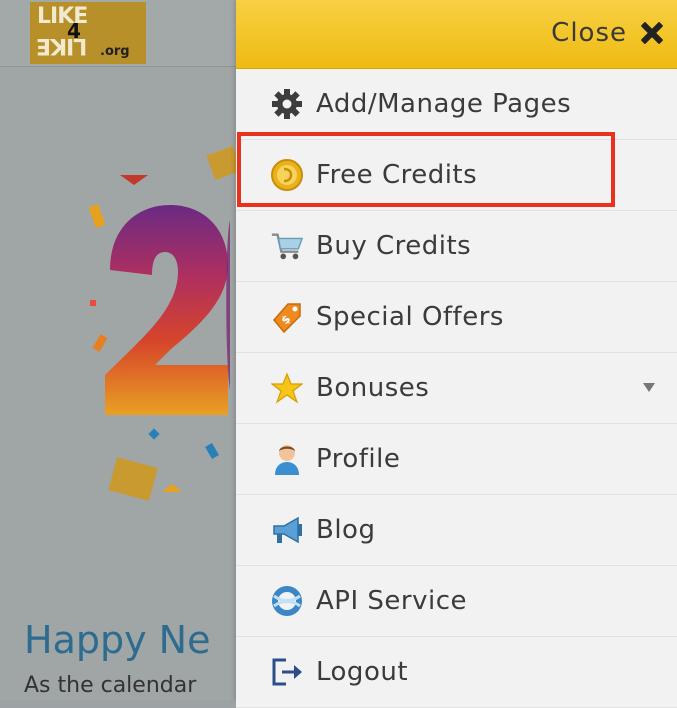 The height and width of the screenshot is (708, 677). I want to click on menu-item-special-offers: $ Special Offers, so click(456, 317).